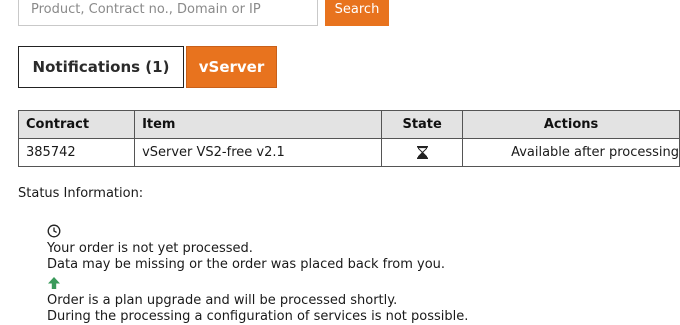 The image size is (680, 325). I want to click on contract-number: 385742, so click(76, 152).